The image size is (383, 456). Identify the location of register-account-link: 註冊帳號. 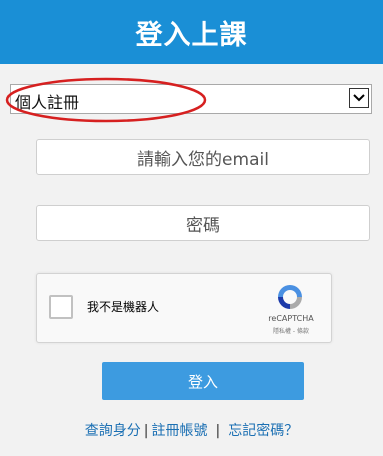
(180, 431).